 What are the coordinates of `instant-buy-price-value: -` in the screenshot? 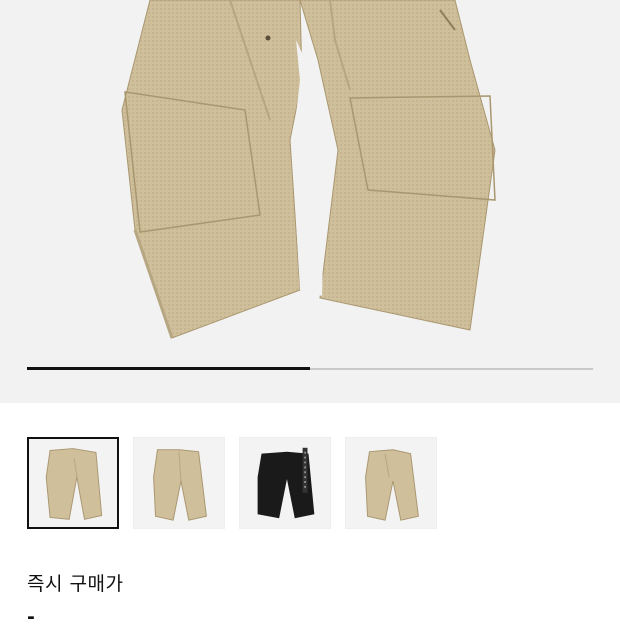 It's located at (31, 617).